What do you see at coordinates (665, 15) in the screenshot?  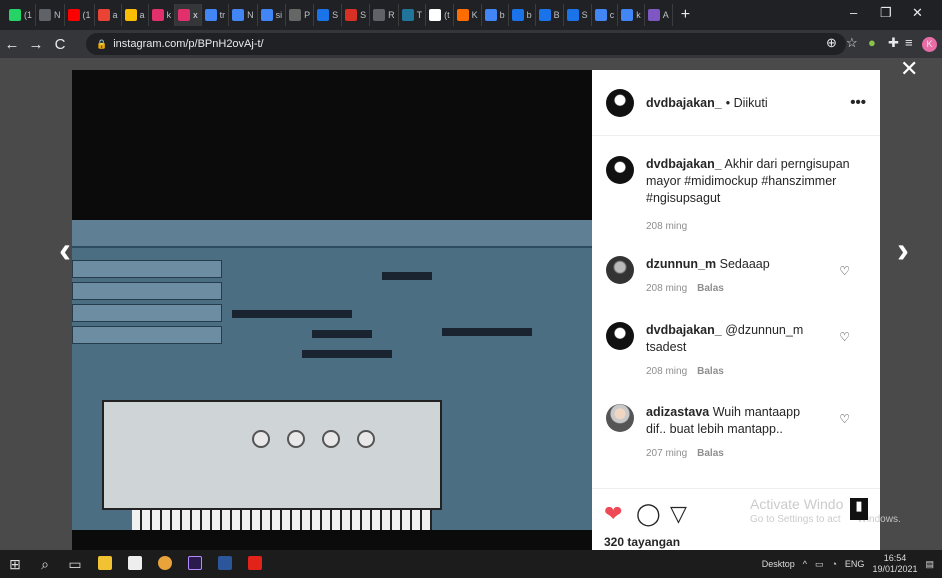 I see `tab-label: A` at bounding box center [665, 15].